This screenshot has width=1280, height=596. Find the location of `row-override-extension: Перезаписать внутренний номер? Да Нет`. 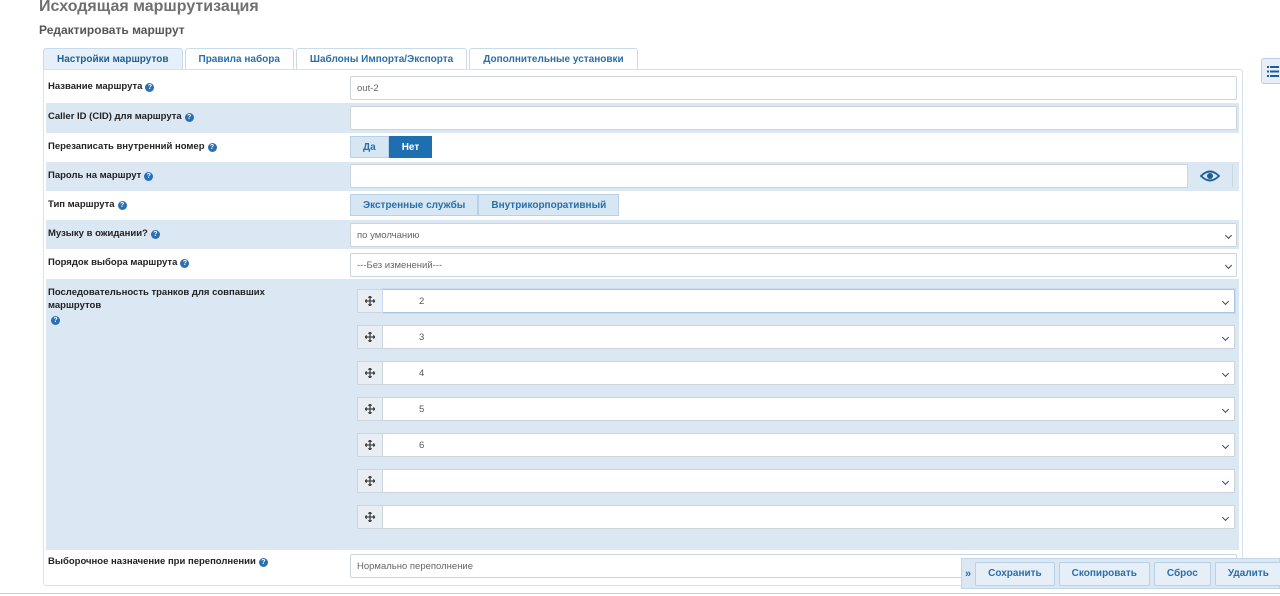

row-override-extension: Перезаписать внутренний номер? Да Нет is located at coordinates (642, 147).